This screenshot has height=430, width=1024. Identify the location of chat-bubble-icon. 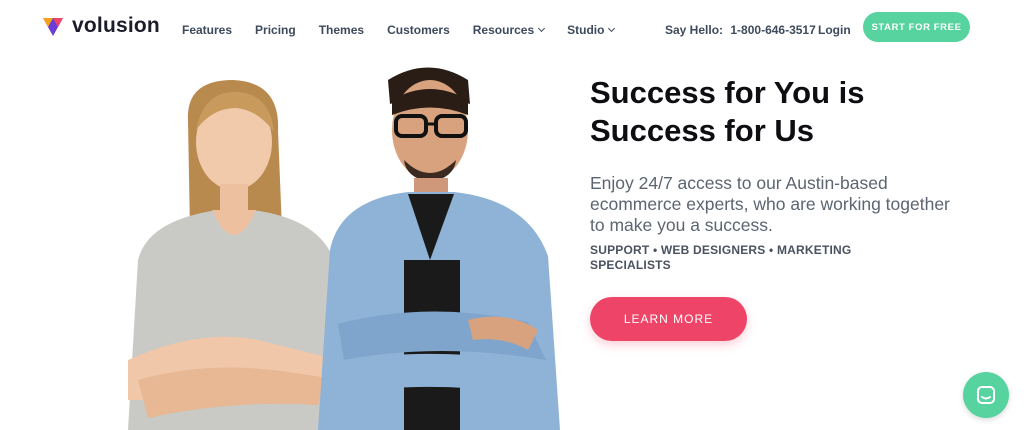
(986, 395).